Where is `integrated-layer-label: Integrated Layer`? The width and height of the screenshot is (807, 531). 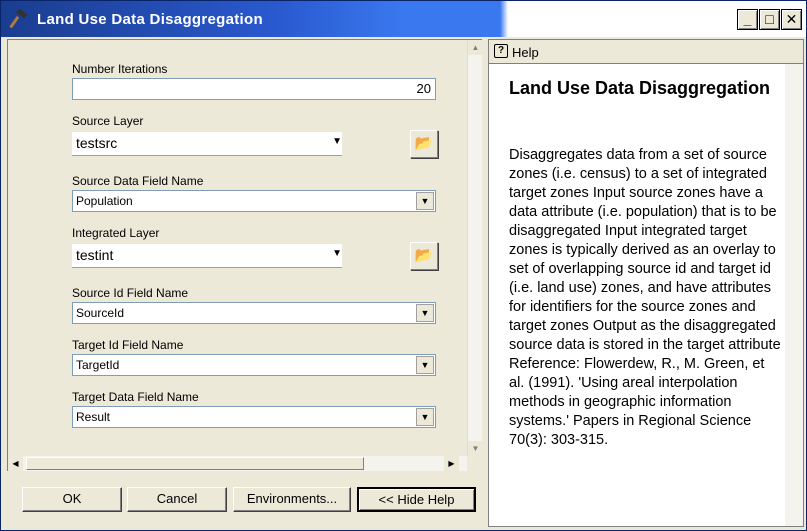
integrated-layer-label: Integrated Layer is located at coordinates (116, 233).